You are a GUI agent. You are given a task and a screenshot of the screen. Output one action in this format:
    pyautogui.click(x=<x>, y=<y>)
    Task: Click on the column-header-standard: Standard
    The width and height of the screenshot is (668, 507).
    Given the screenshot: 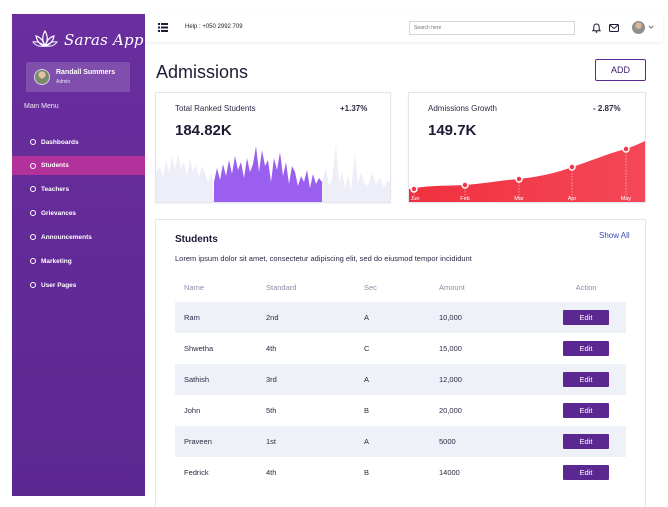 What is the action you would take?
    pyautogui.click(x=315, y=287)
    